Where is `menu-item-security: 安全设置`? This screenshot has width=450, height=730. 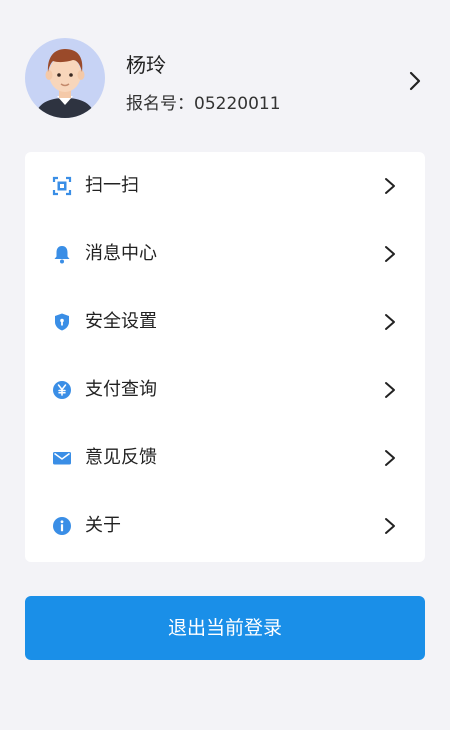 menu-item-security: 安全设置 is located at coordinates (225, 322).